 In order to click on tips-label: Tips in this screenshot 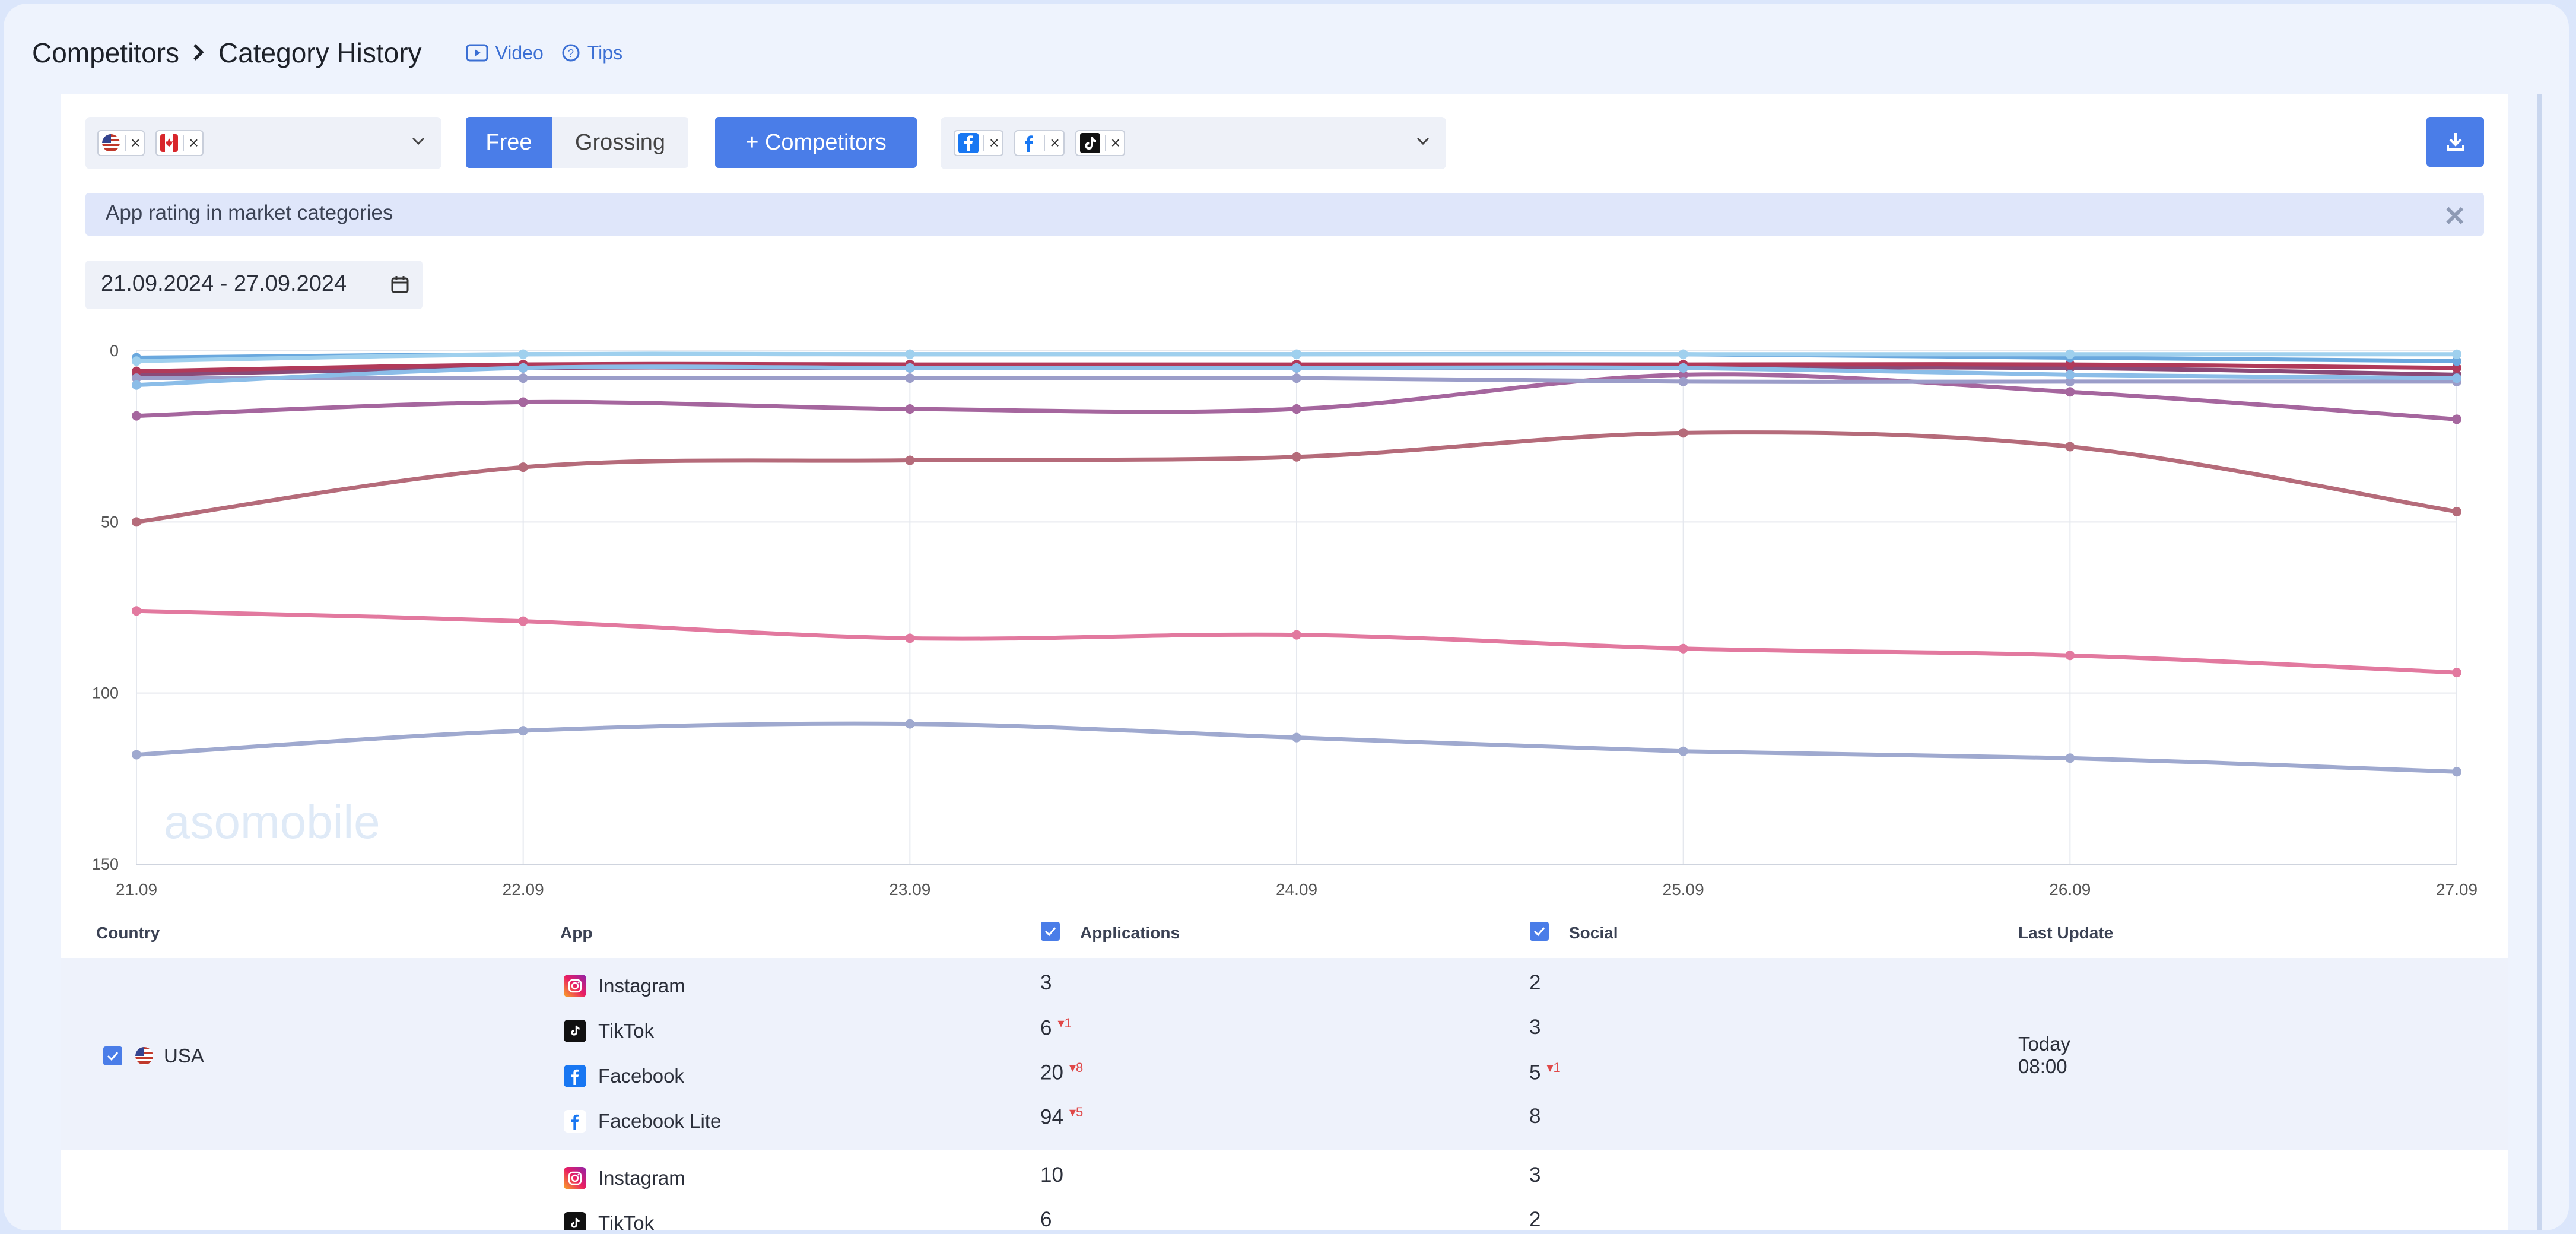, I will do `click(605, 53)`.